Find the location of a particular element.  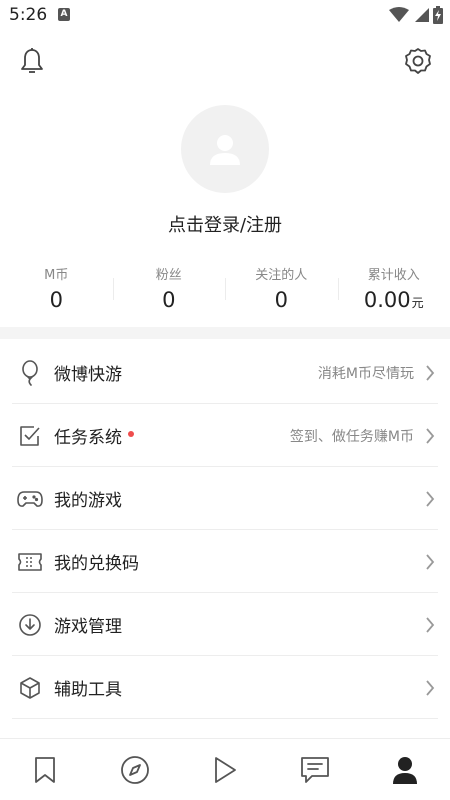

ticket-icon is located at coordinates (30, 562).